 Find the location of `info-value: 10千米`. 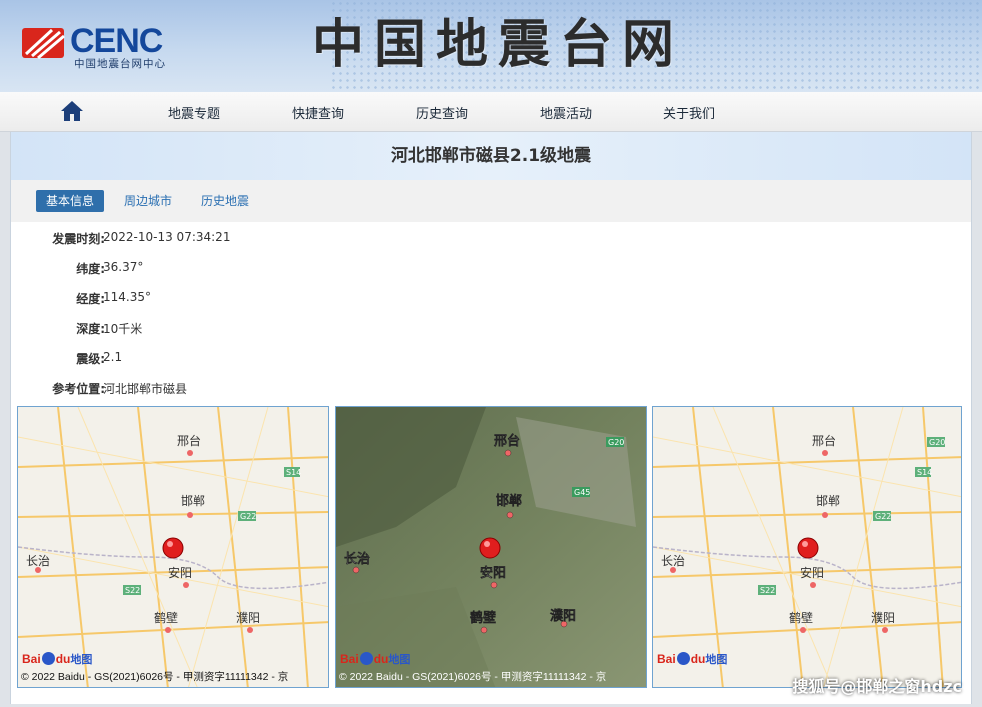

info-value: 10千米 is located at coordinates (123, 329).